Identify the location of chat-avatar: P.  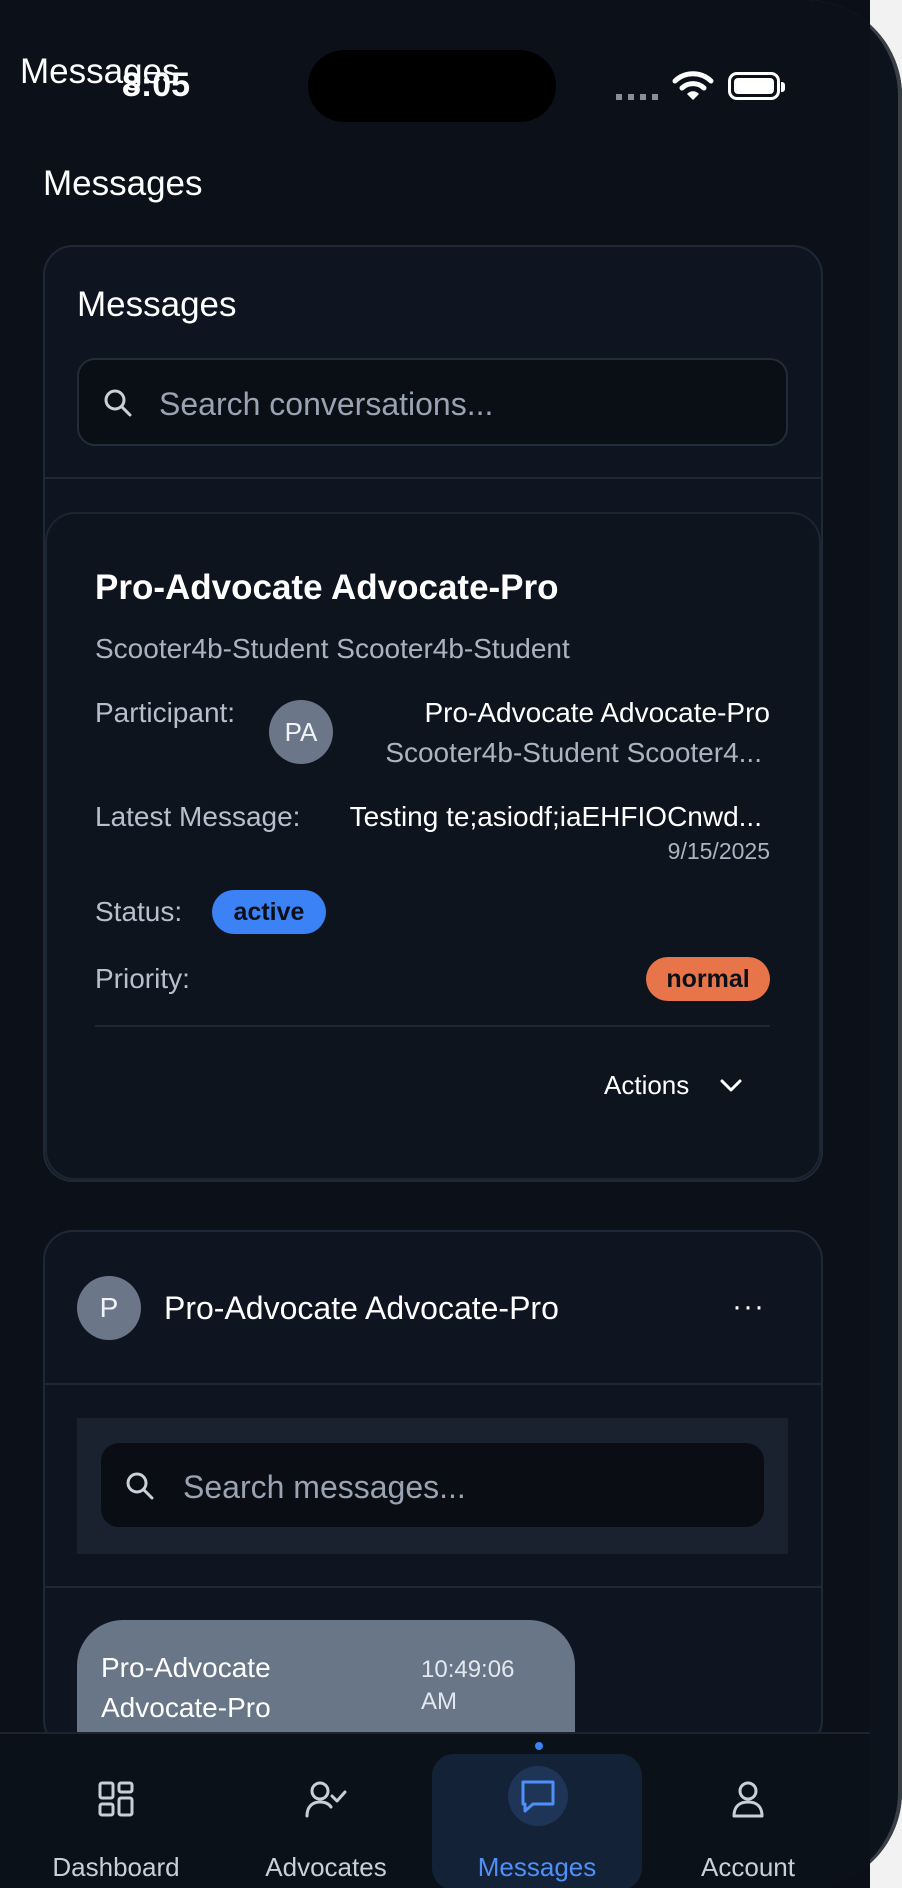
(109, 1308).